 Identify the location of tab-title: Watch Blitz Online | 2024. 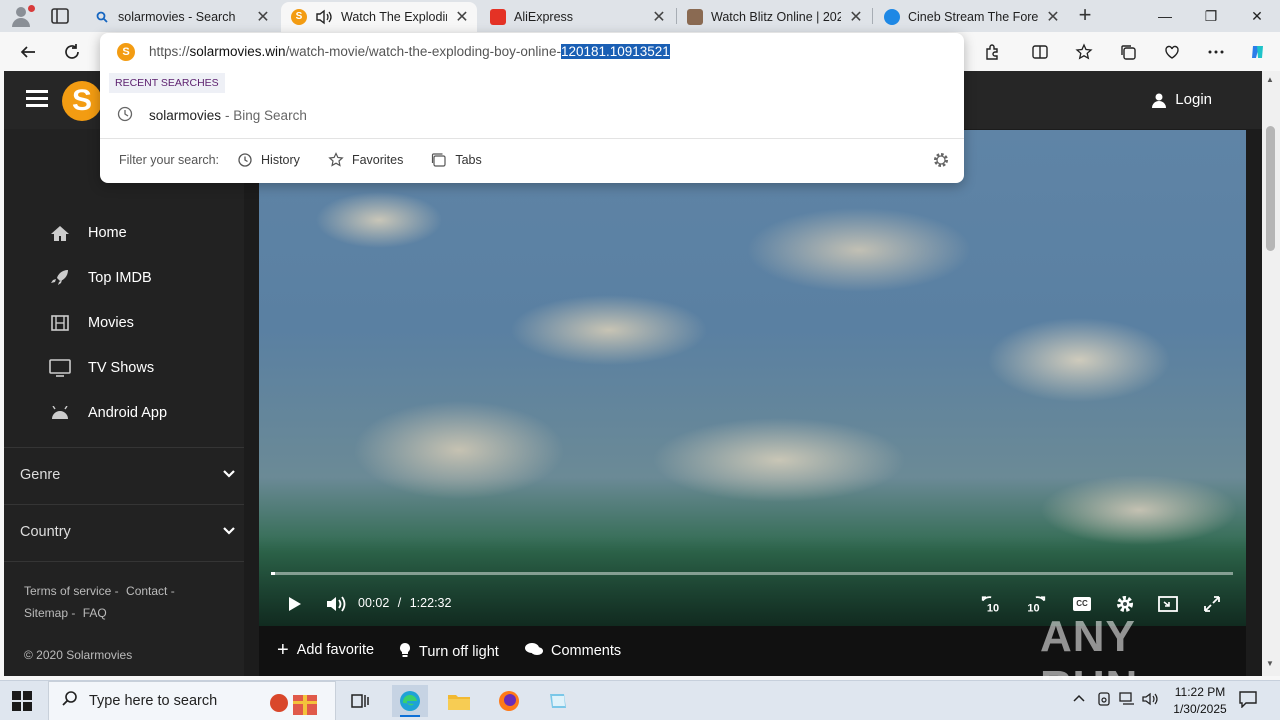
(776, 17).